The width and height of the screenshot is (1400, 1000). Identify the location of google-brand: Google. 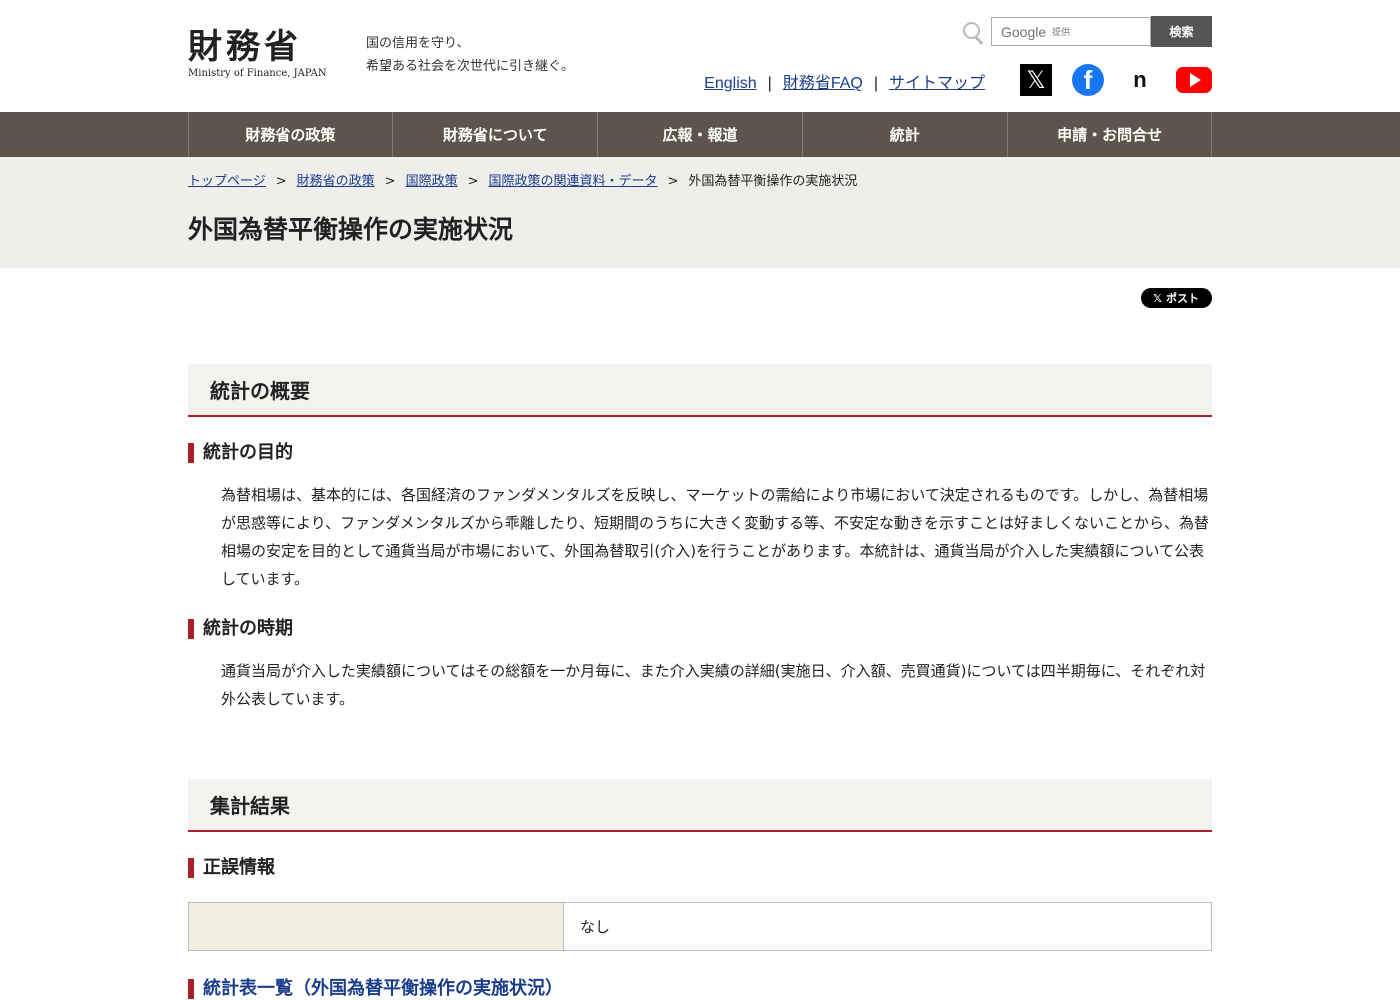
(1024, 31).